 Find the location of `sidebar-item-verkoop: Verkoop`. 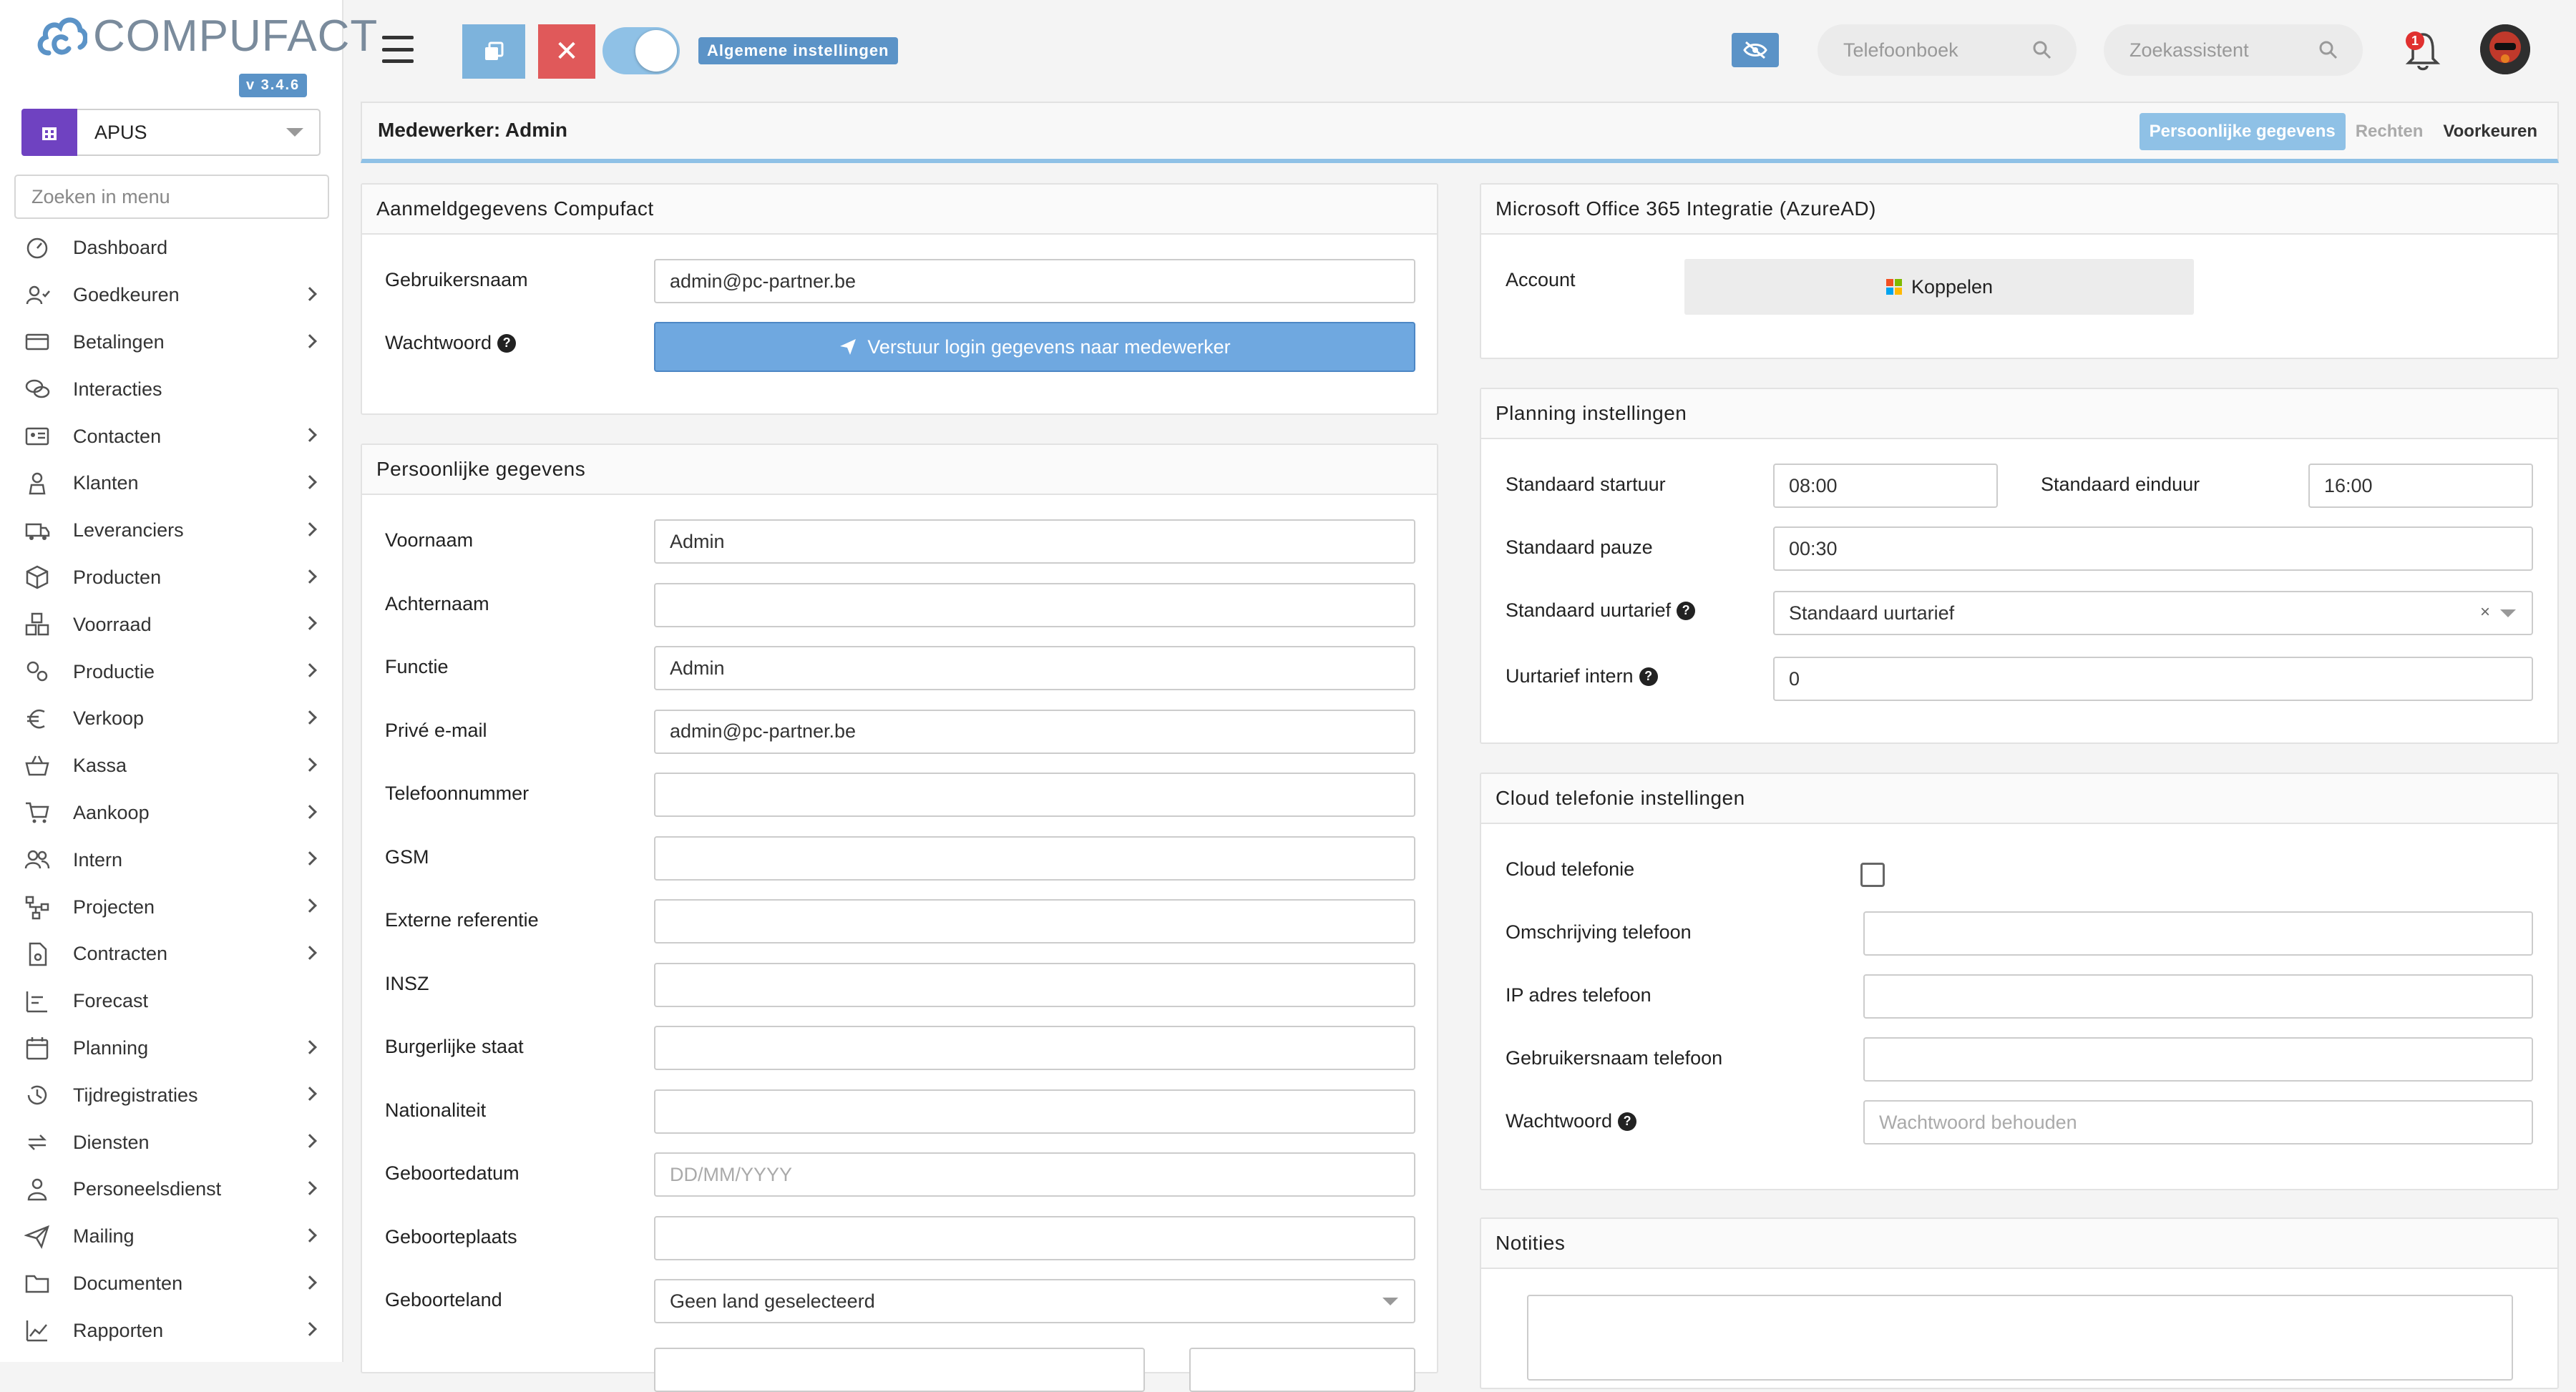

sidebar-item-verkoop: Verkoop is located at coordinates (171, 718).